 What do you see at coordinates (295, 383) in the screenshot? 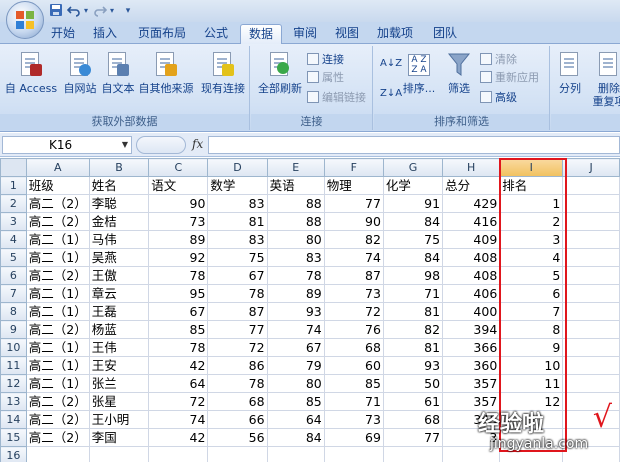
I see `cell: 80` at bounding box center [295, 383].